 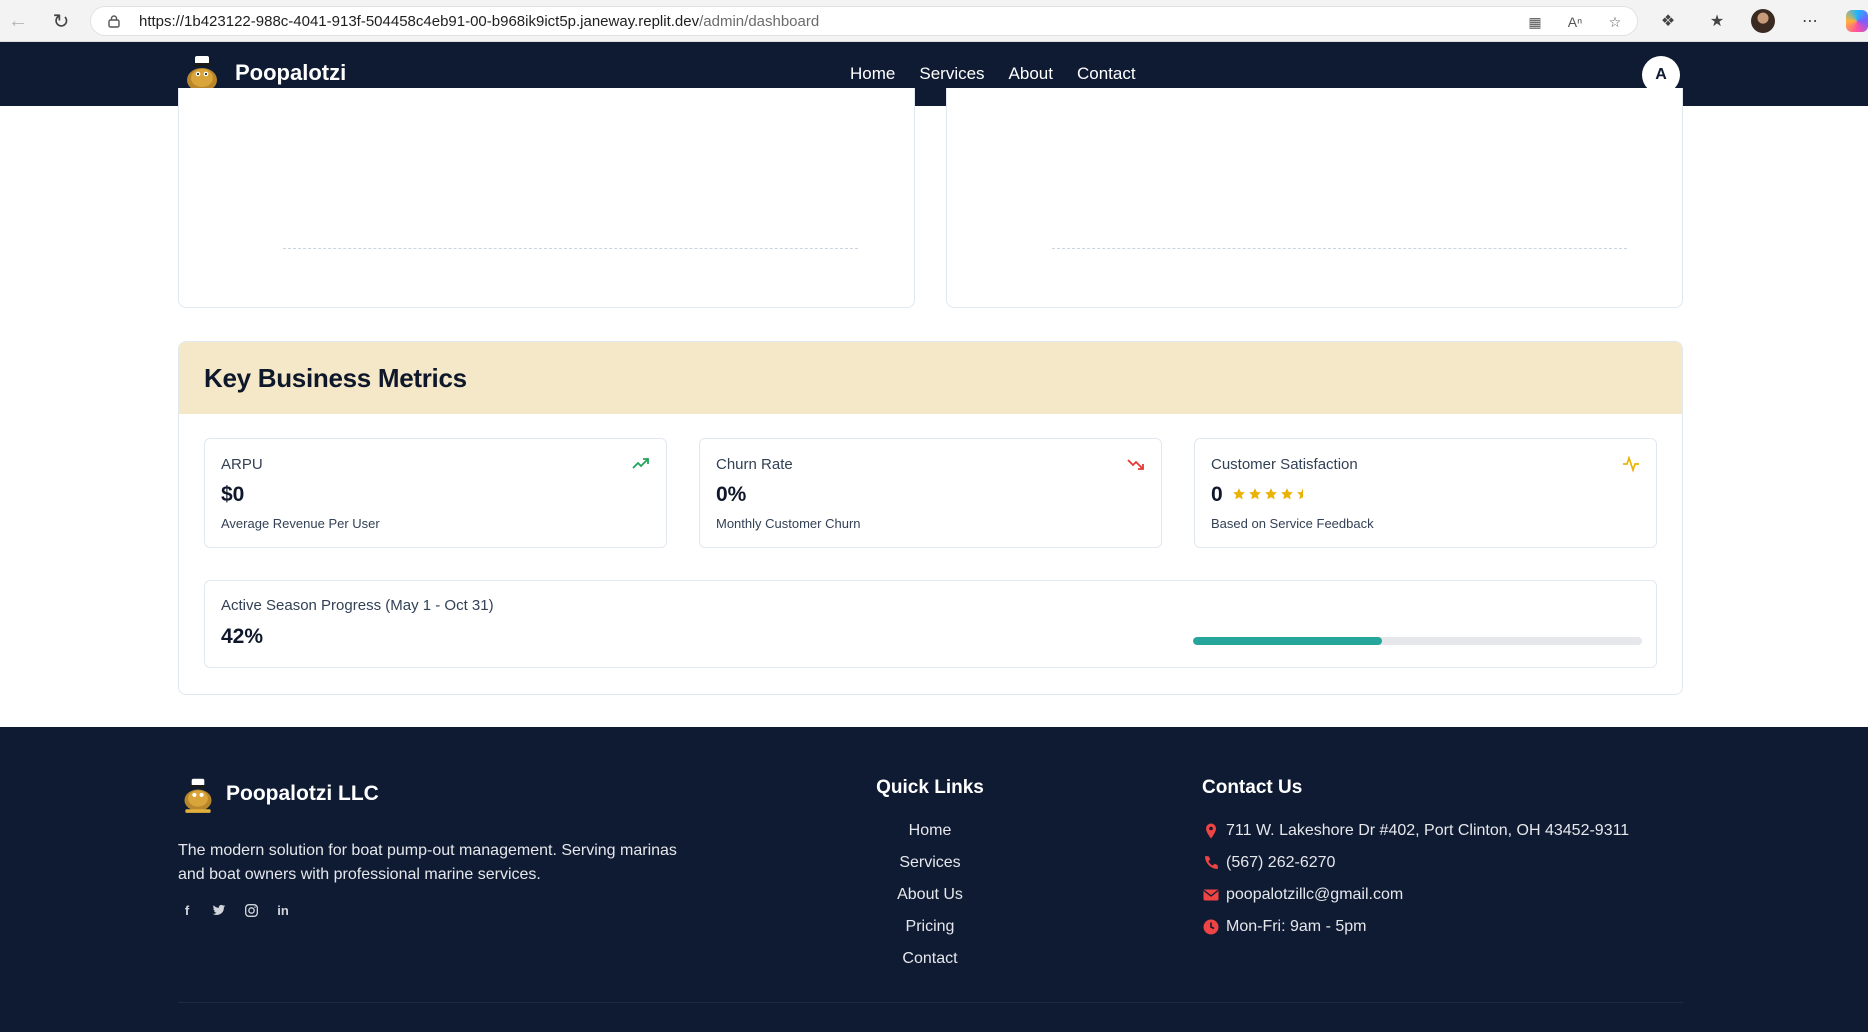 What do you see at coordinates (993, 74) in the screenshot?
I see `top-nav: Home Services About Contact` at bounding box center [993, 74].